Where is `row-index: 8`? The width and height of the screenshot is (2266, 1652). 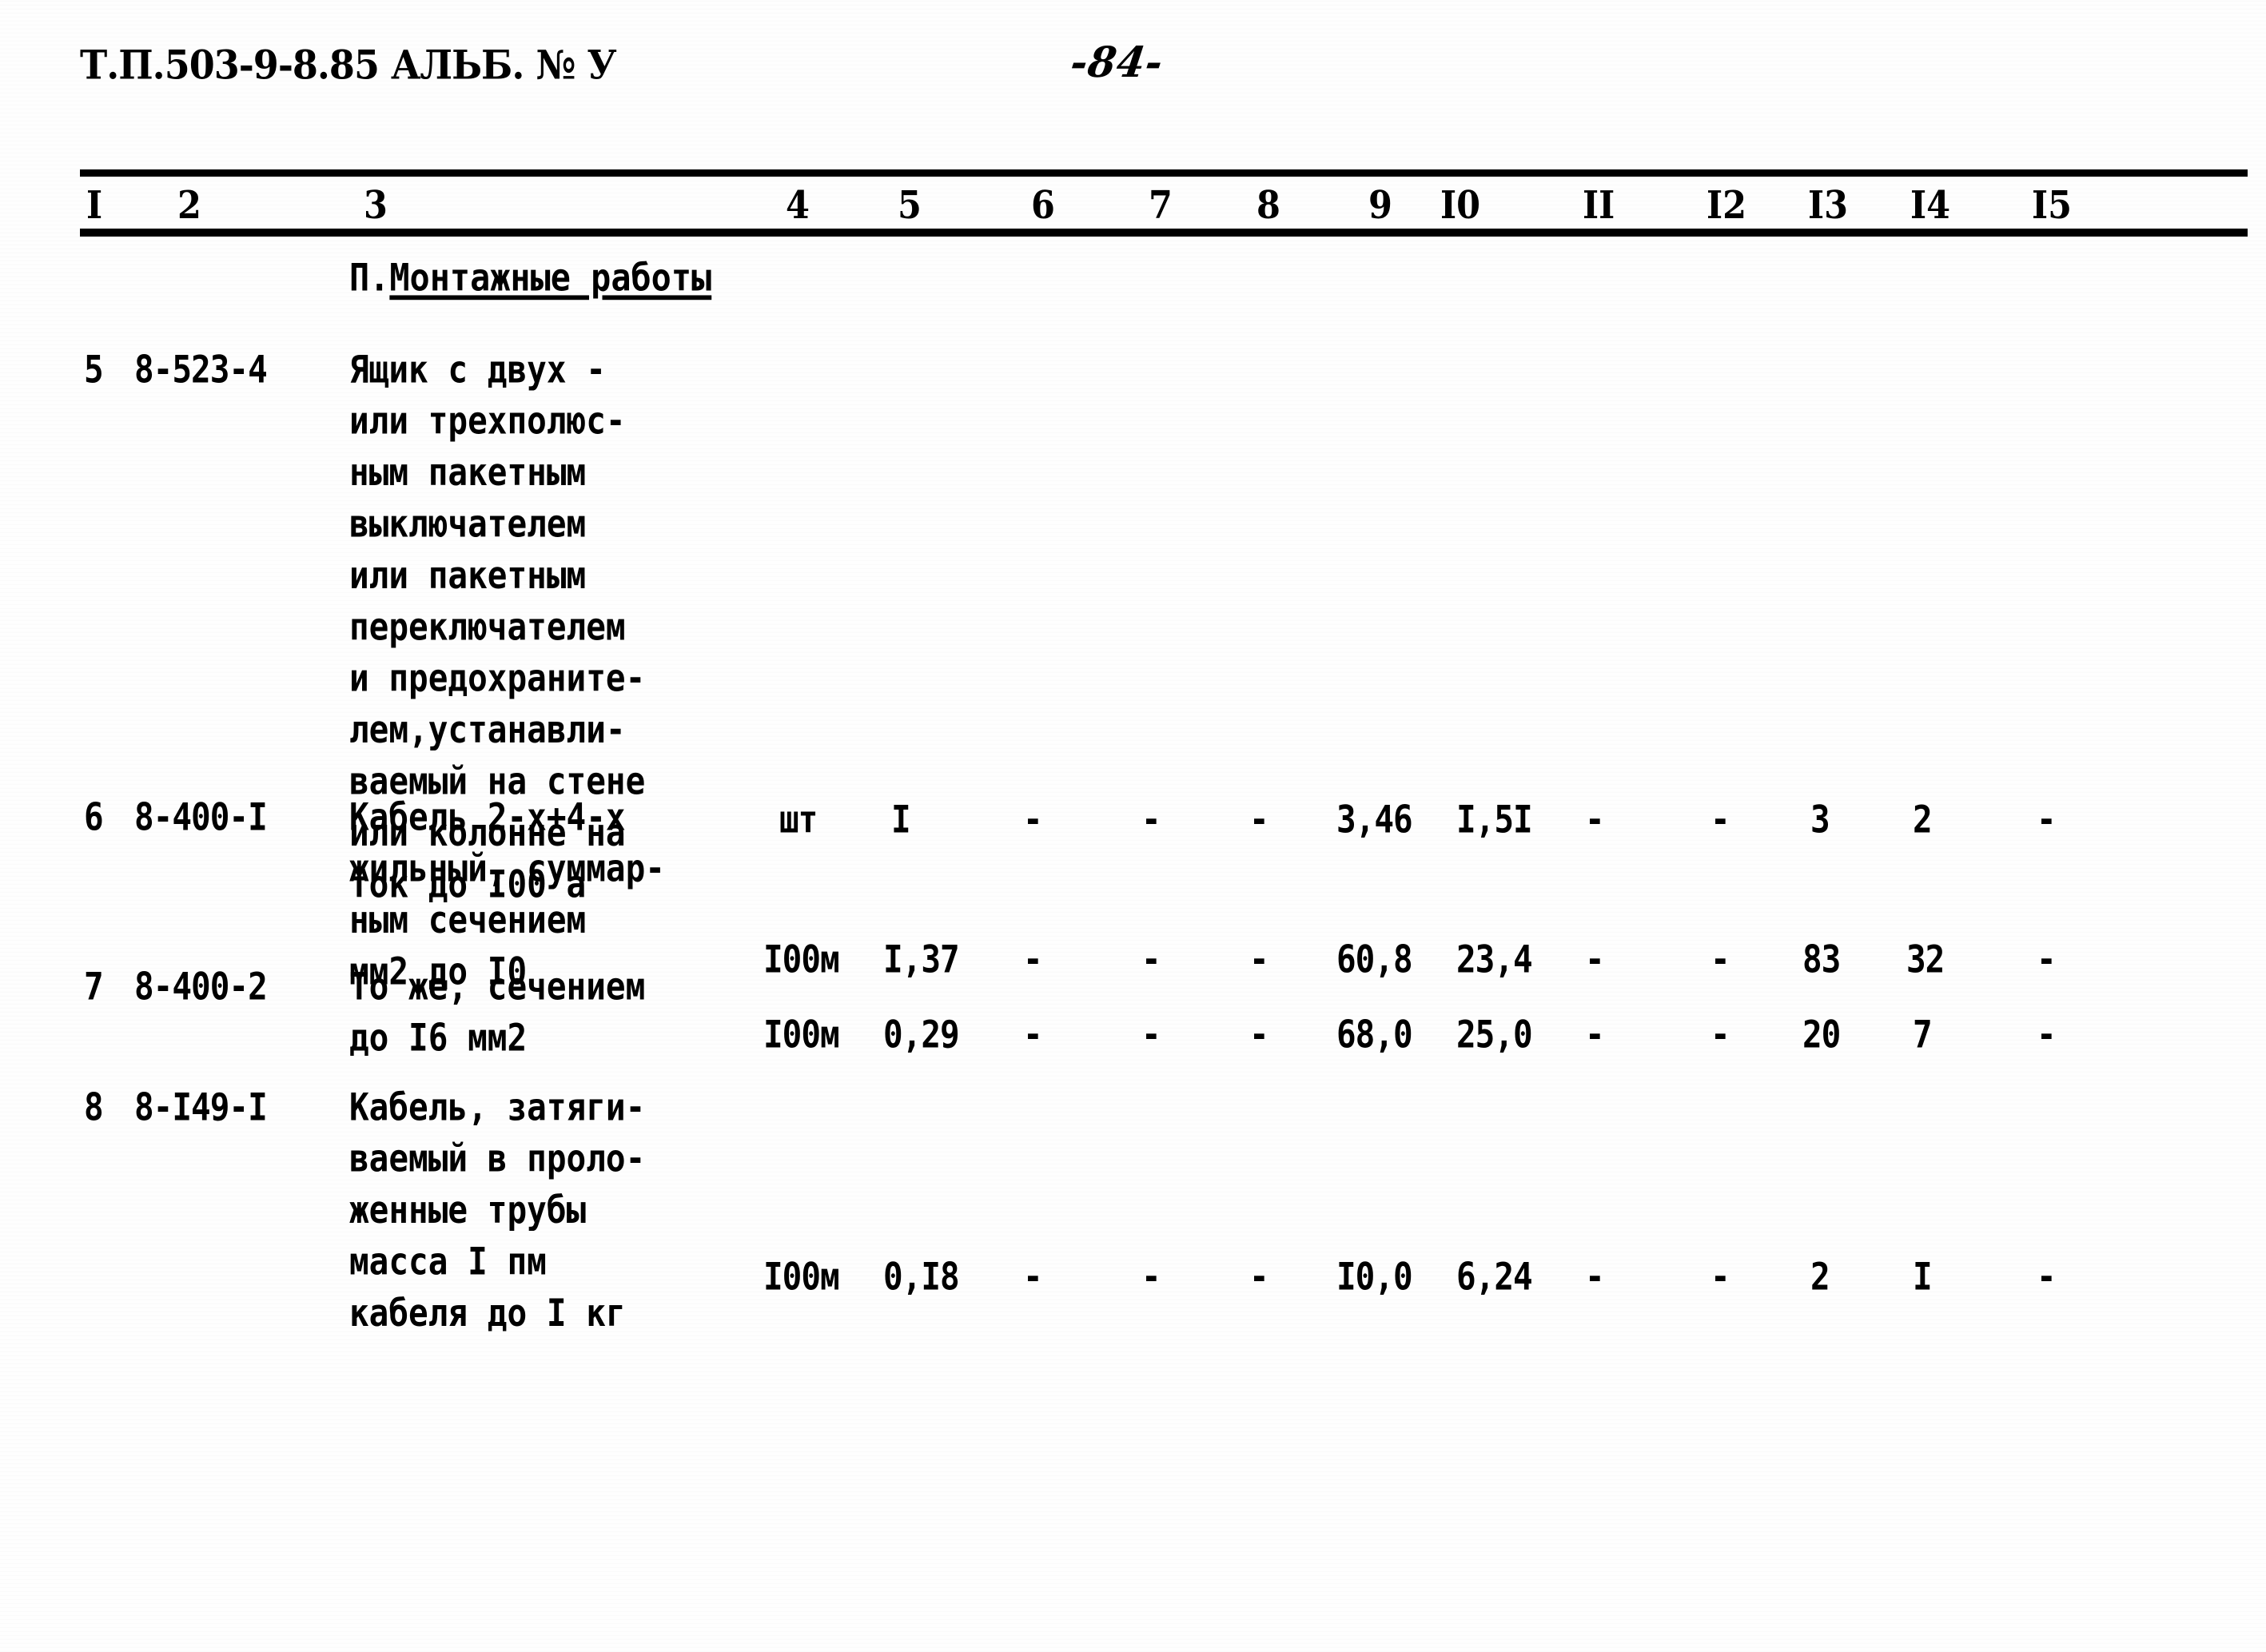 row-index: 8 is located at coordinates (94, 1107).